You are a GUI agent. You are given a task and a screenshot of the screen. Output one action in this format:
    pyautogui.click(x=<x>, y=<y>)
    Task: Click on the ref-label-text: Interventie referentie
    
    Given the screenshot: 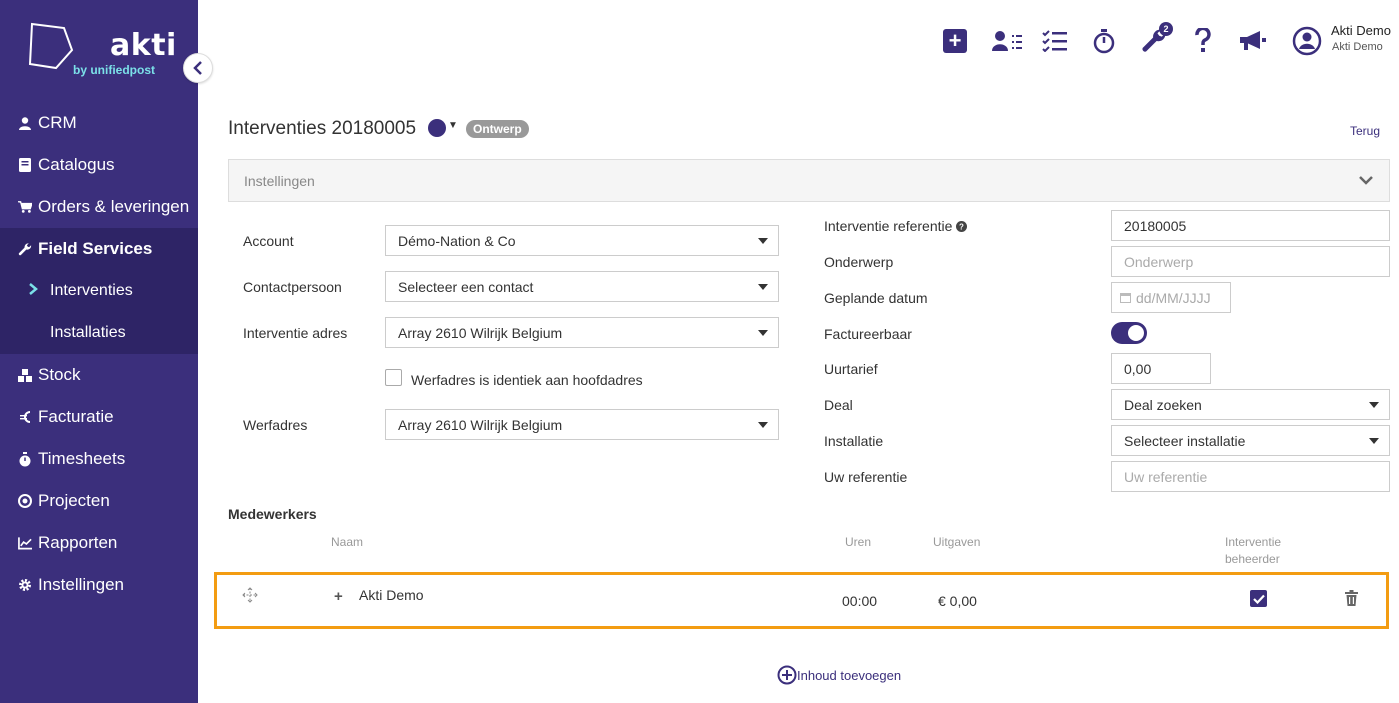 What is the action you would take?
    pyautogui.click(x=888, y=226)
    